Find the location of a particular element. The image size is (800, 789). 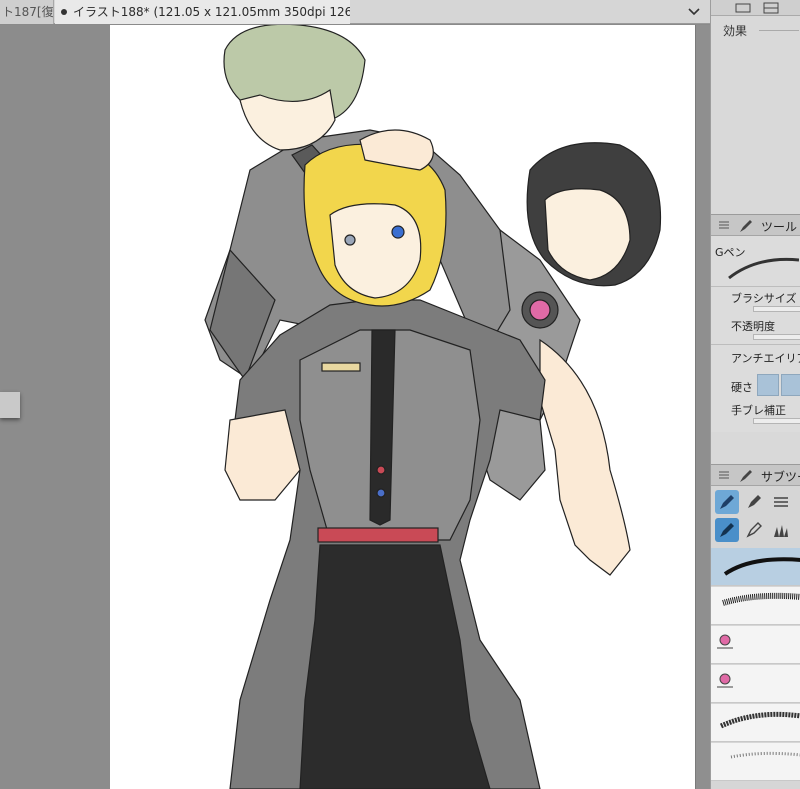

sub-tool-header: サブツー is located at coordinates (755, 475).